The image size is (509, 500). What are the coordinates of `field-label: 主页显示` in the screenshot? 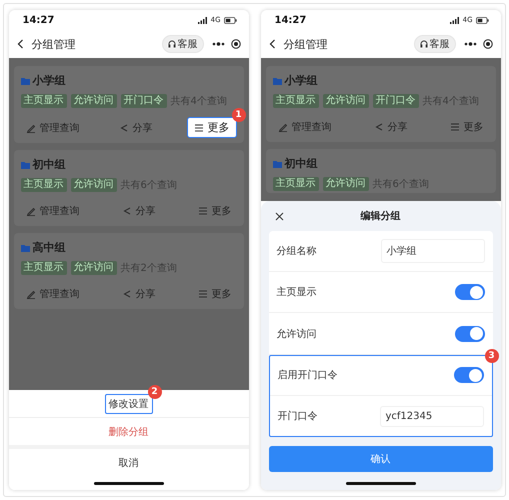 It's located at (296, 293).